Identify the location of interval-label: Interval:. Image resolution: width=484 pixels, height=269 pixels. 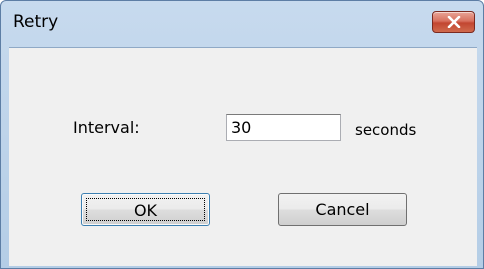
(106, 127).